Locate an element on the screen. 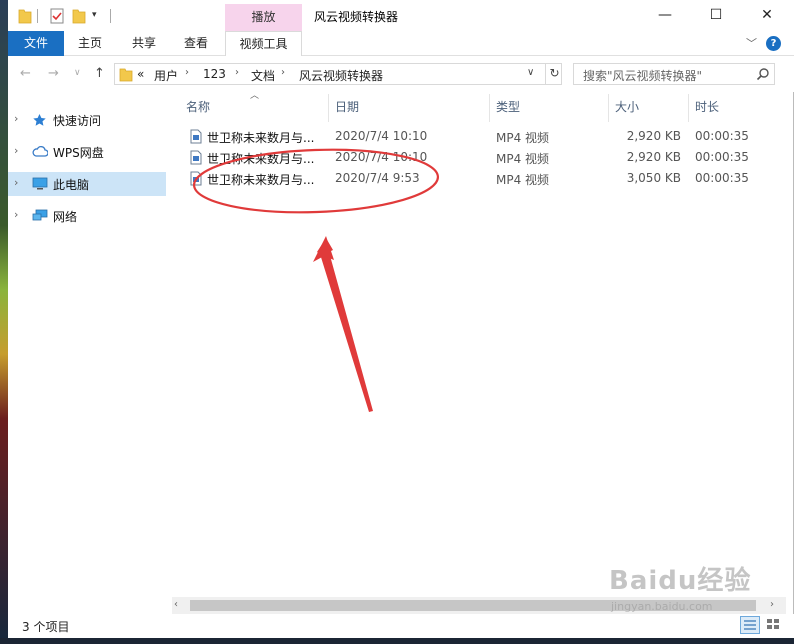 The image size is (794, 644). star-icon is located at coordinates (39, 121).